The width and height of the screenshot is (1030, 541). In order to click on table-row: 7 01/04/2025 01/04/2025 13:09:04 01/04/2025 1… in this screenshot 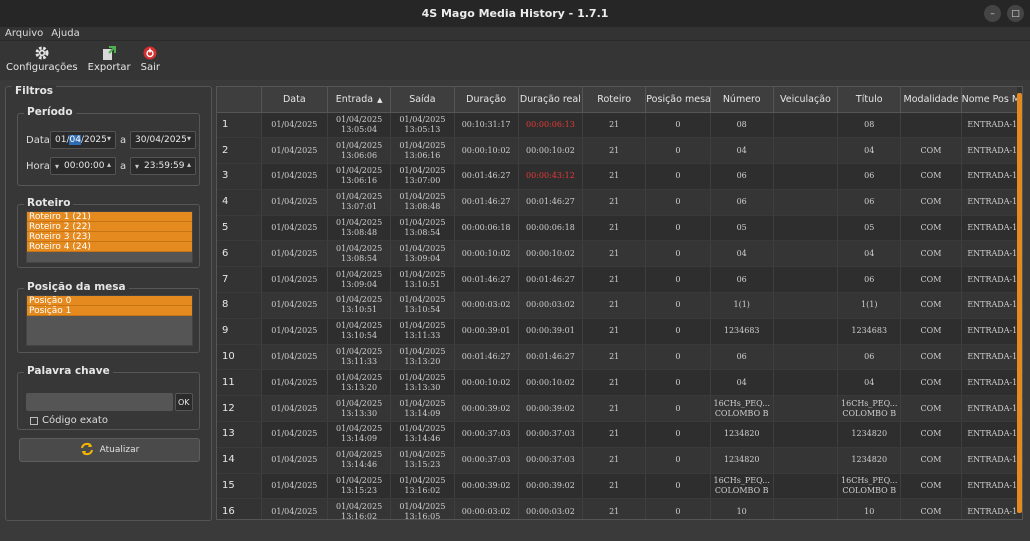, I will do `click(619, 280)`.